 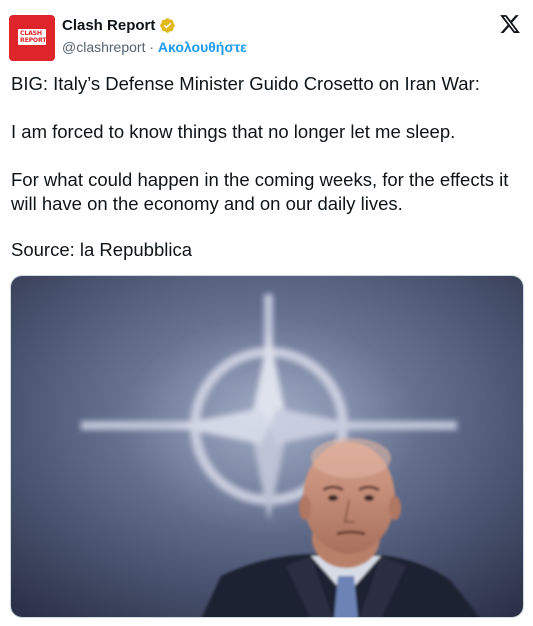 What do you see at coordinates (101, 249) in the screenshot?
I see `tweet-paragraph: Source: la Repubblica` at bounding box center [101, 249].